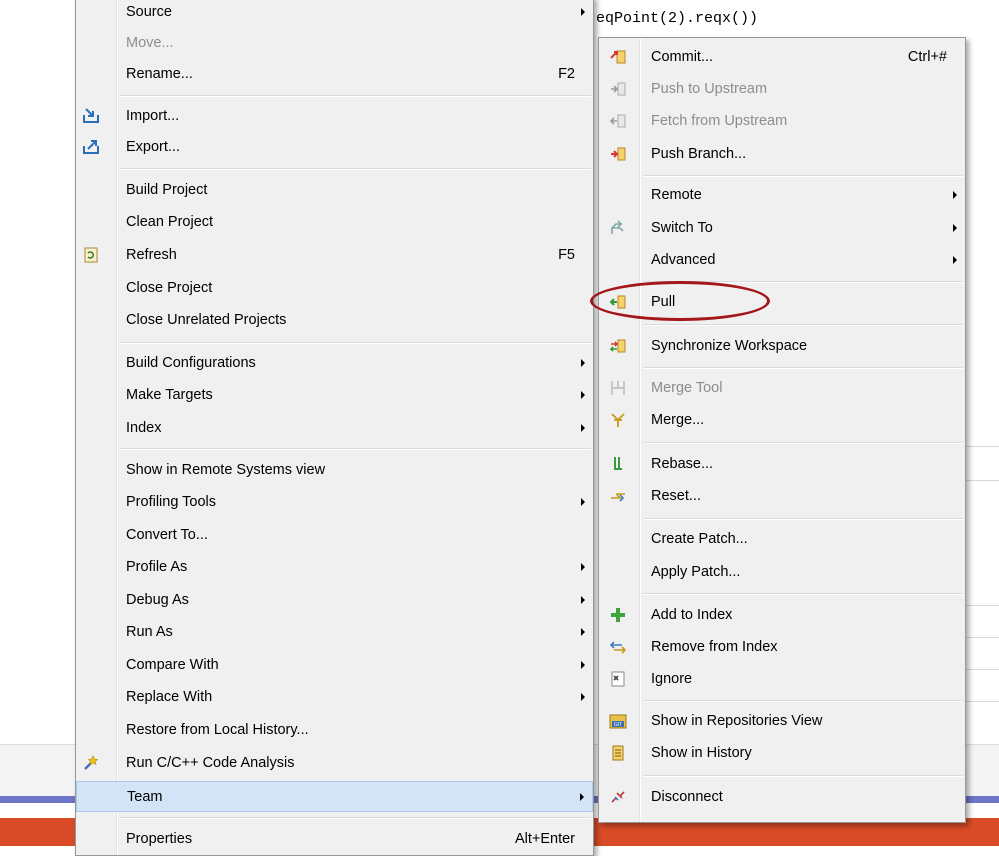 This screenshot has height=856, width=999. What do you see at coordinates (782, 753) in the screenshot?
I see `menu-item-show-in-history: Show in History` at bounding box center [782, 753].